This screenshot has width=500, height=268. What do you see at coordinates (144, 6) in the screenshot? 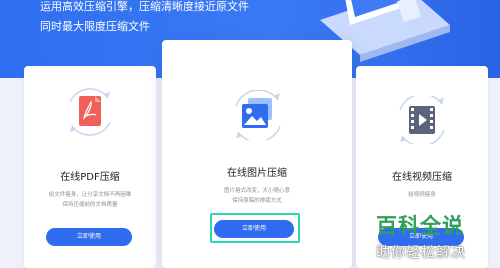
I see `hero-line-1: 运用高效压缩引擎，压缩清晰度接近原文件` at bounding box center [144, 6].